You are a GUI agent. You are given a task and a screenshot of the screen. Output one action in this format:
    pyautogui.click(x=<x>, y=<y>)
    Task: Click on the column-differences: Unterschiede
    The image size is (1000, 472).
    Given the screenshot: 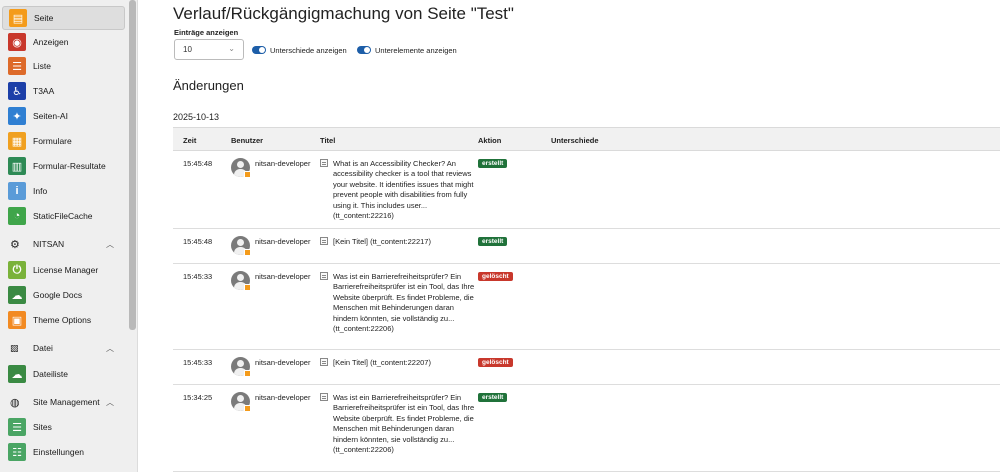 What is the action you would take?
    pyautogui.click(x=575, y=140)
    